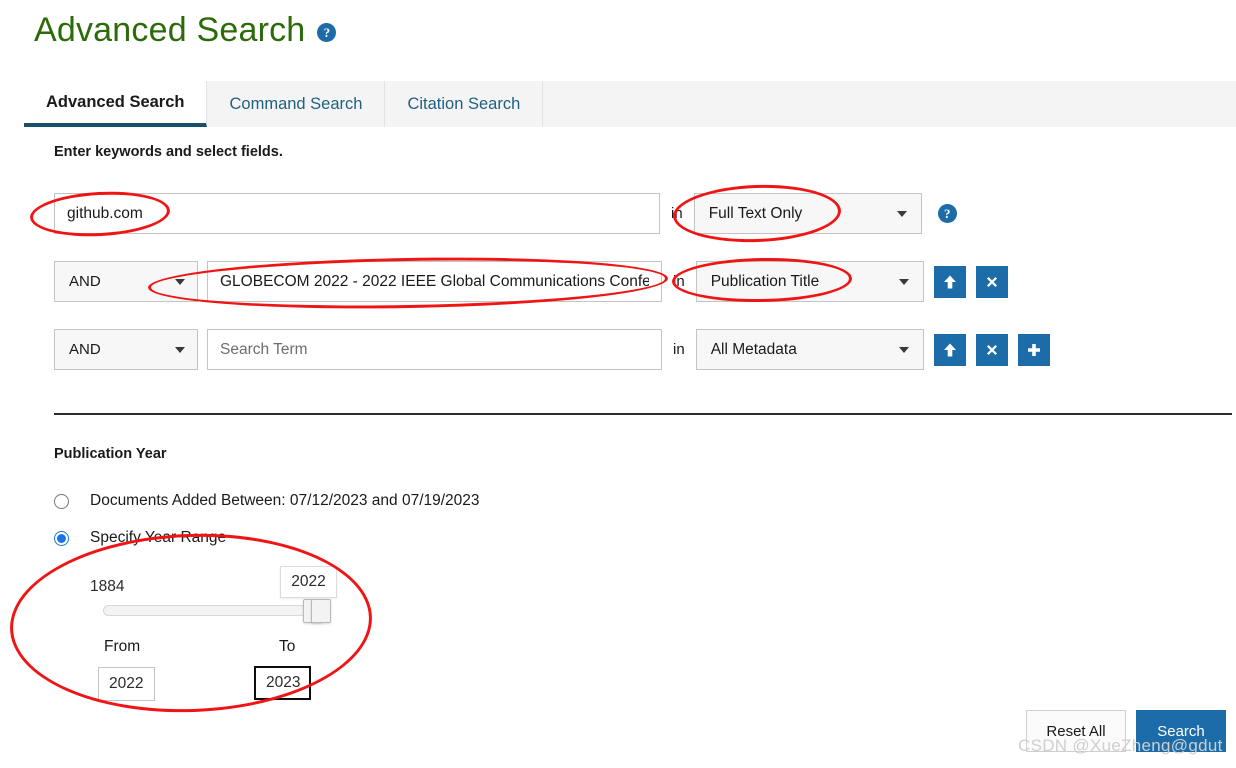 This screenshot has width=1236, height=768. What do you see at coordinates (168, 152) in the screenshot?
I see `instruction-text: Enter keywords and select fields.` at bounding box center [168, 152].